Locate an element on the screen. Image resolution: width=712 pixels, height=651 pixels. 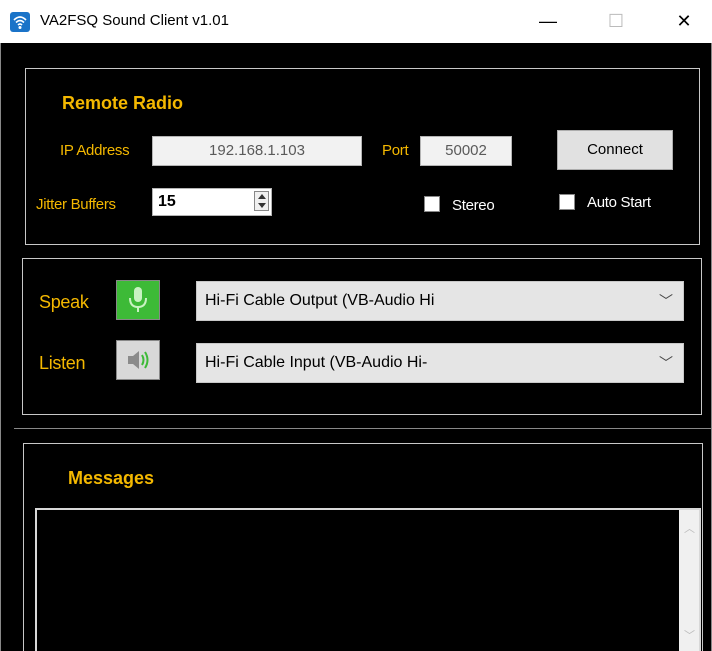
close-button: ✕ is located at coordinates (684, 21).